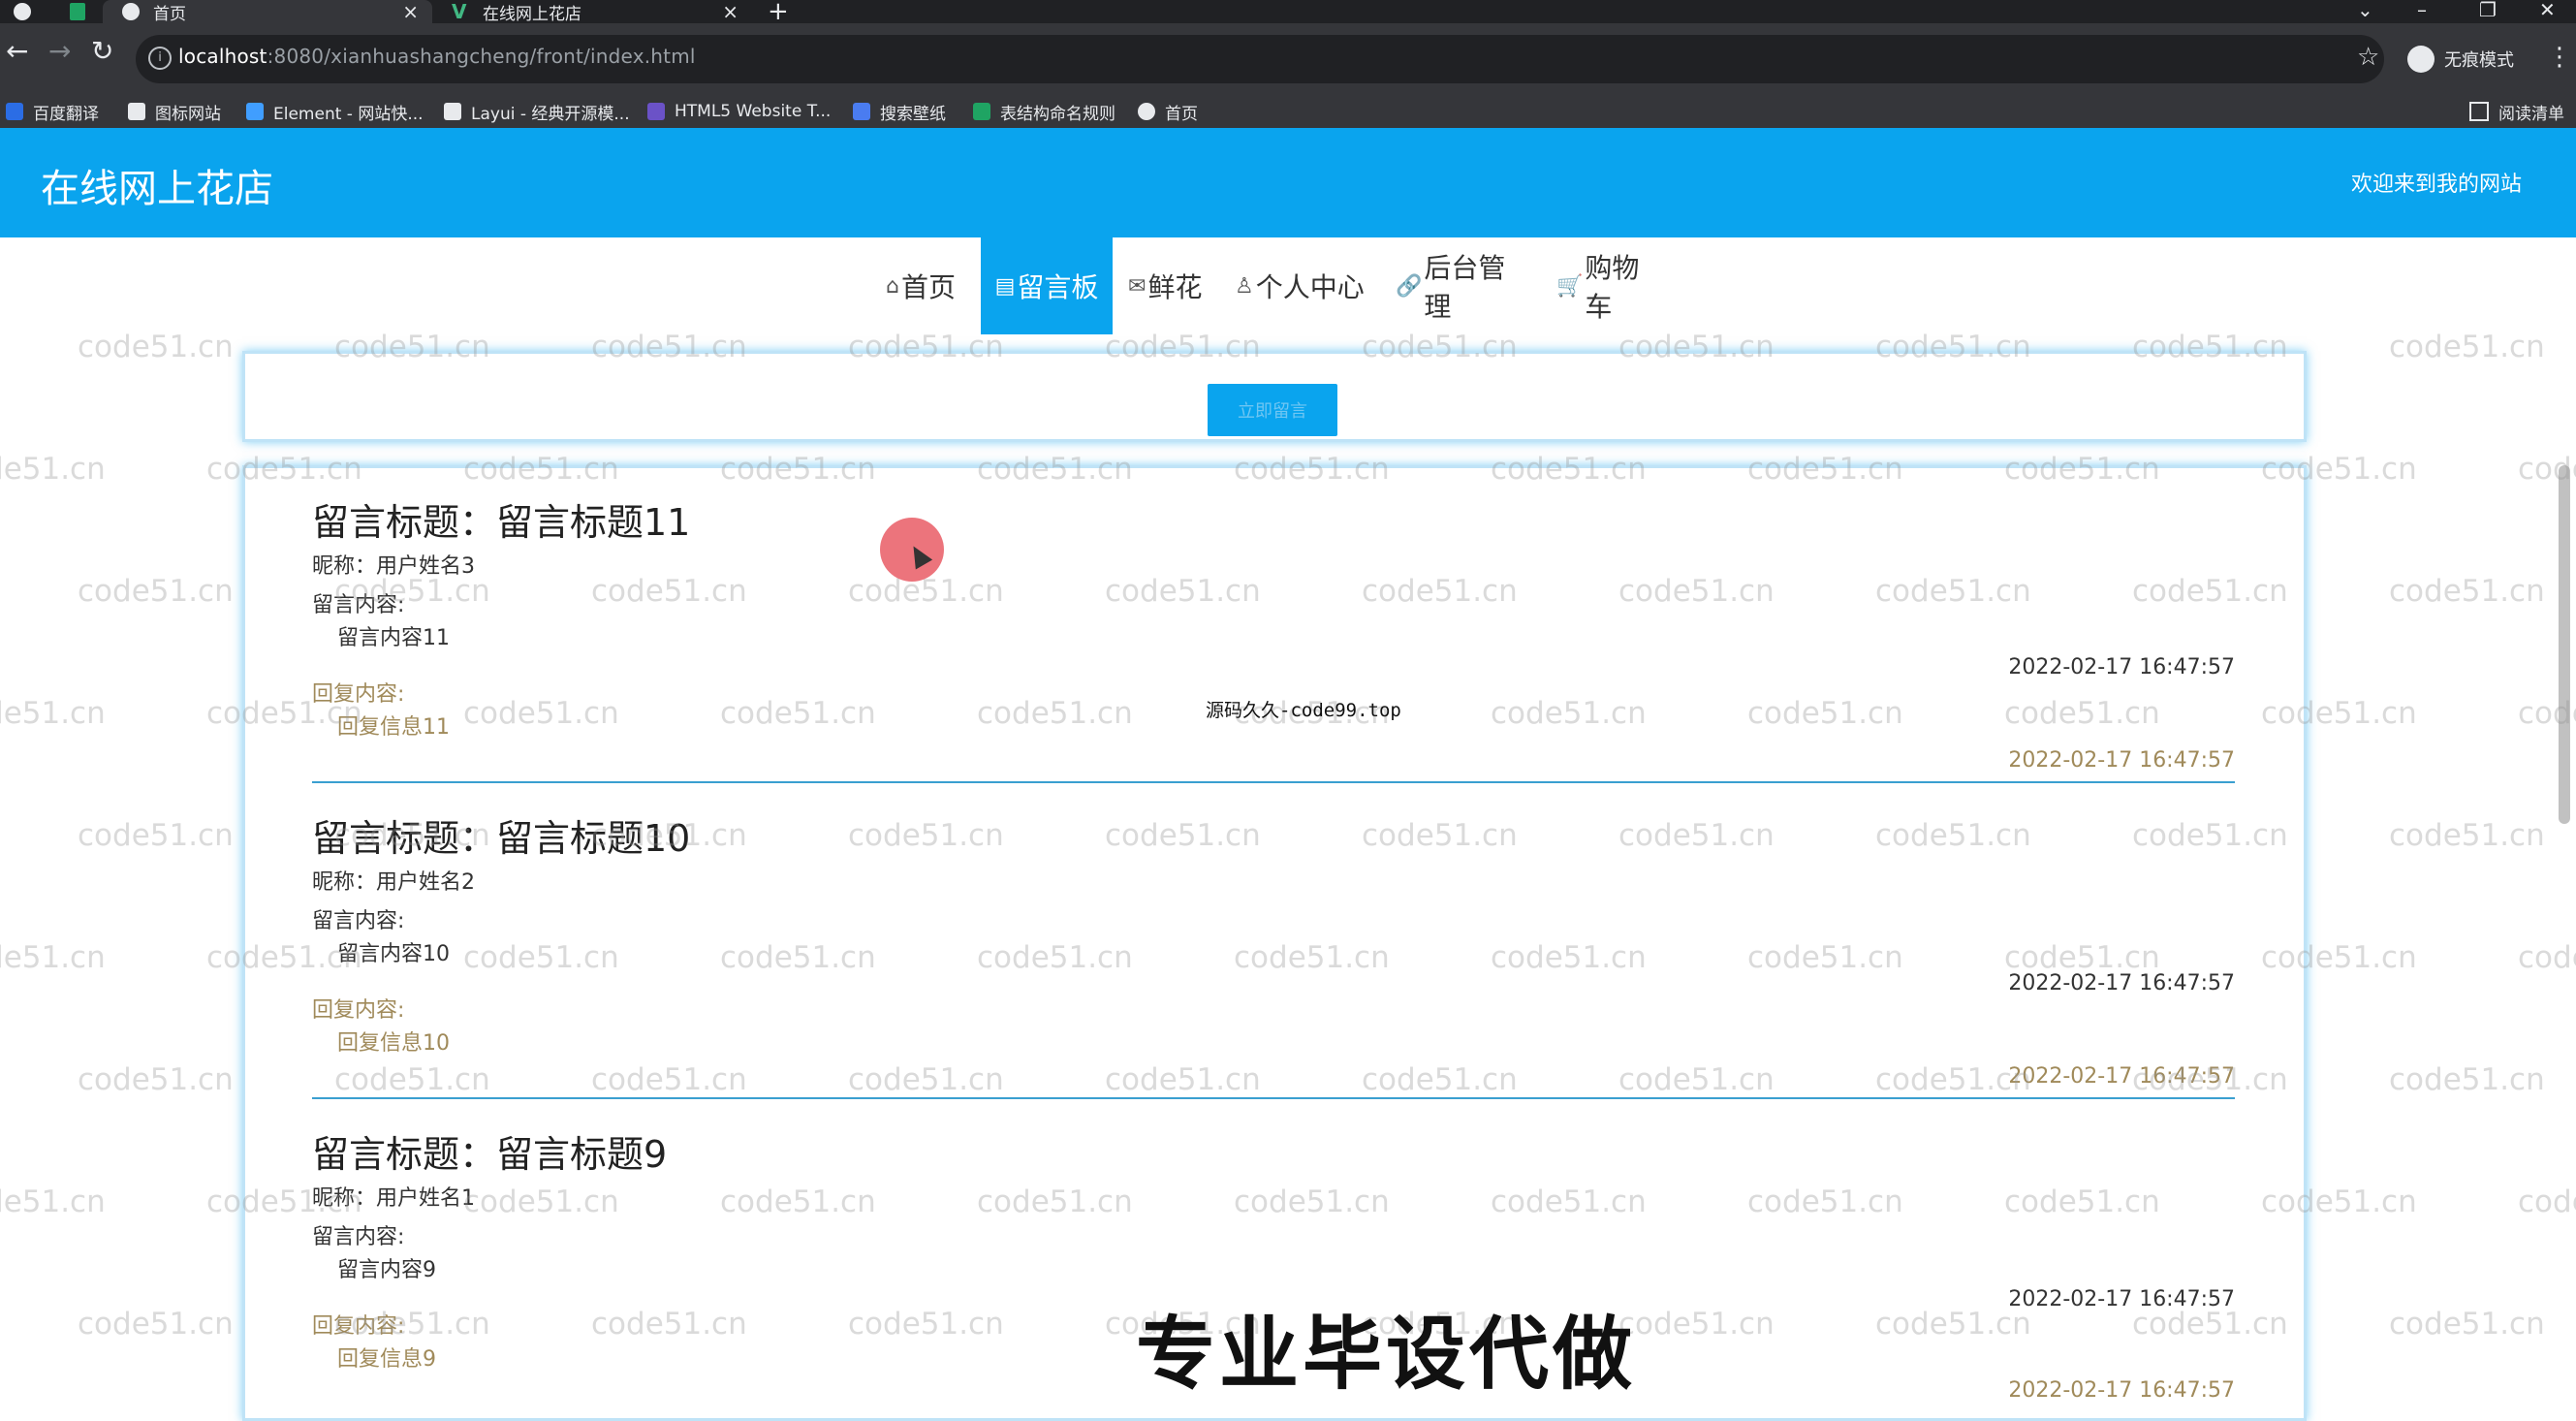 The width and height of the screenshot is (2576, 1421). Describe the element at coordinates (169, 14) in the screenshot. I see `tab-home-label: 首页` at that location.